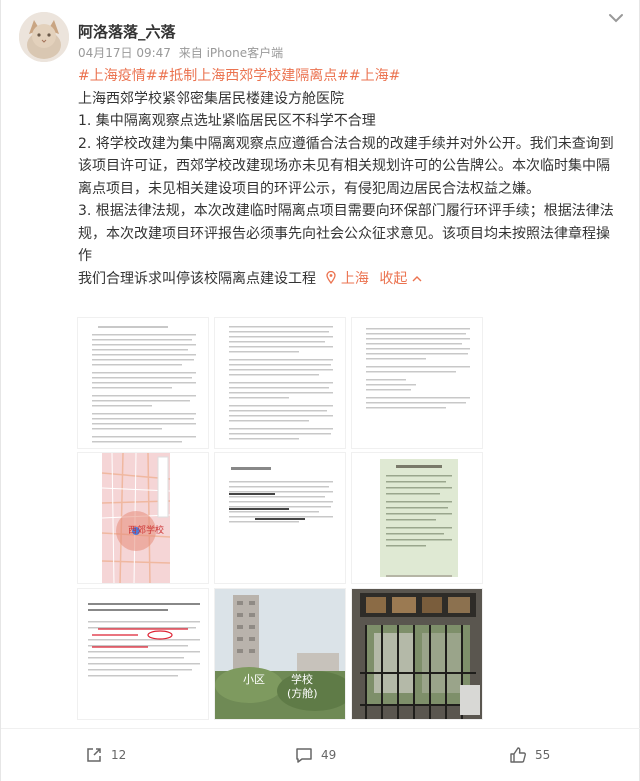 The width and height of the screenshot is (640, 781). I want to click on post-tags: #上海疫情##抵制上海西郊学校建隔离点##上海#, so click(350, 76).